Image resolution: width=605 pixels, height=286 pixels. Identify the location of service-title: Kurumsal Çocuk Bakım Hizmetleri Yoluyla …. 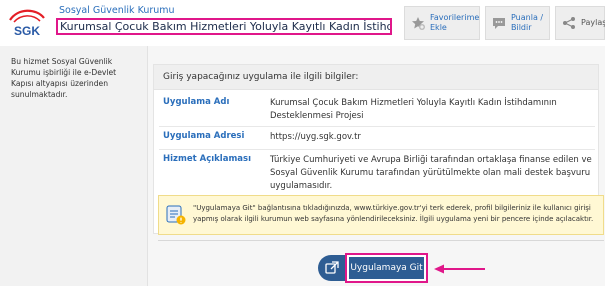
(224, 26).